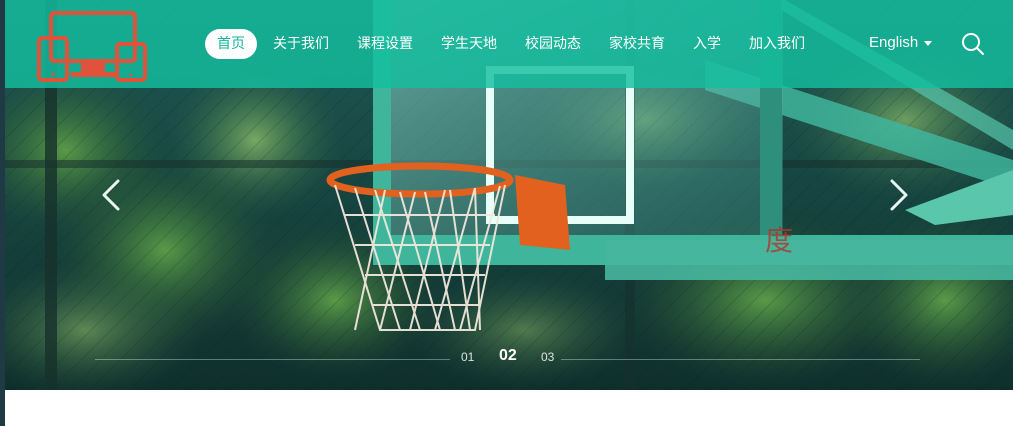 This screenshot has height=426, width=1013. What do you see at coordinates (894, 42) in the screenshot?
I see `language-label: English` at bounding box center [894, 42].